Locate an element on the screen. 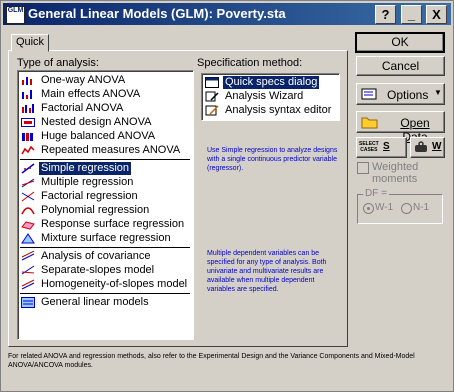  repeated-measures-icon is located at coordinates (28, 150).